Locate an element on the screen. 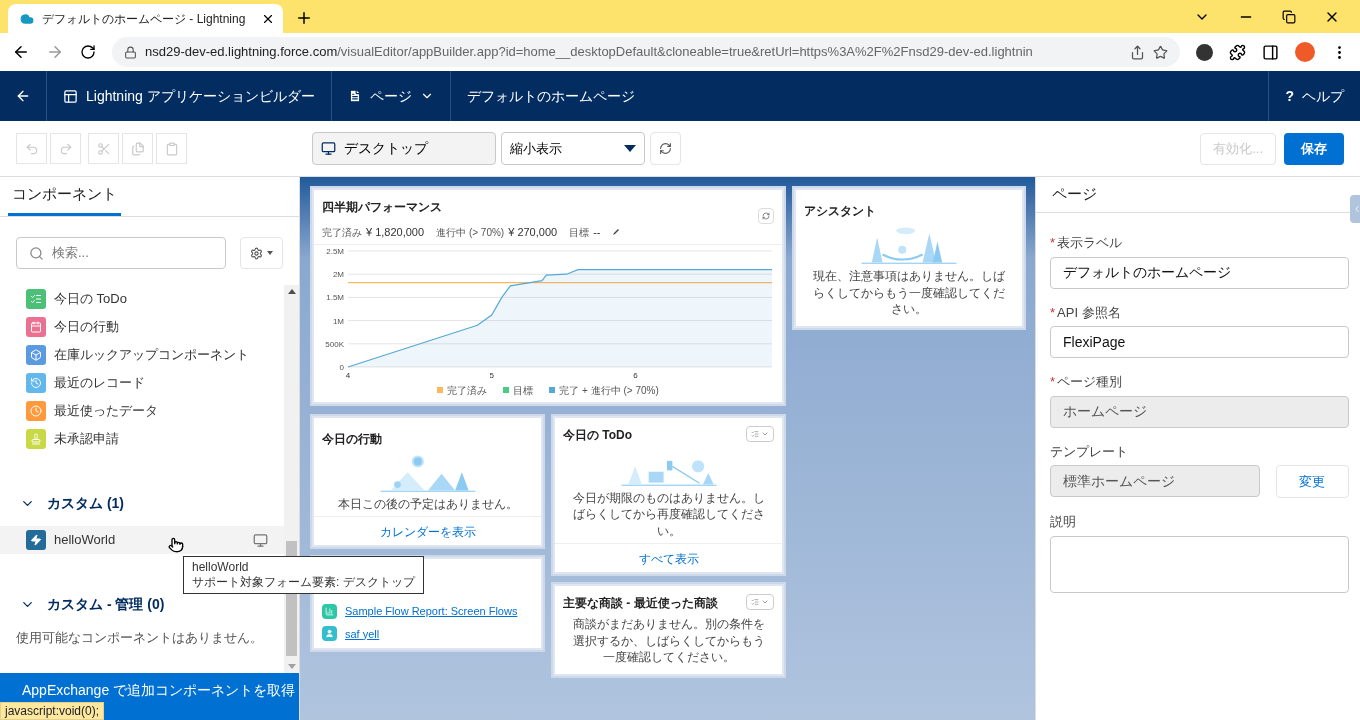  empty-message: 今日が期限のものはありません。しばらくしてから再度確認してください。 is located at coordinates (668, 514).